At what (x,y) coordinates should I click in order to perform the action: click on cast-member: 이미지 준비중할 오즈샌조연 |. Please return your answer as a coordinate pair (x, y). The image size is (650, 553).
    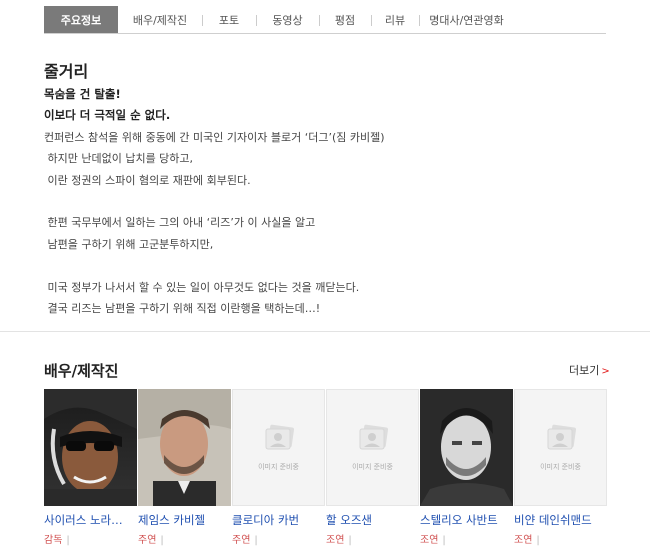
    Looking at the image, I should click on (372, 467).